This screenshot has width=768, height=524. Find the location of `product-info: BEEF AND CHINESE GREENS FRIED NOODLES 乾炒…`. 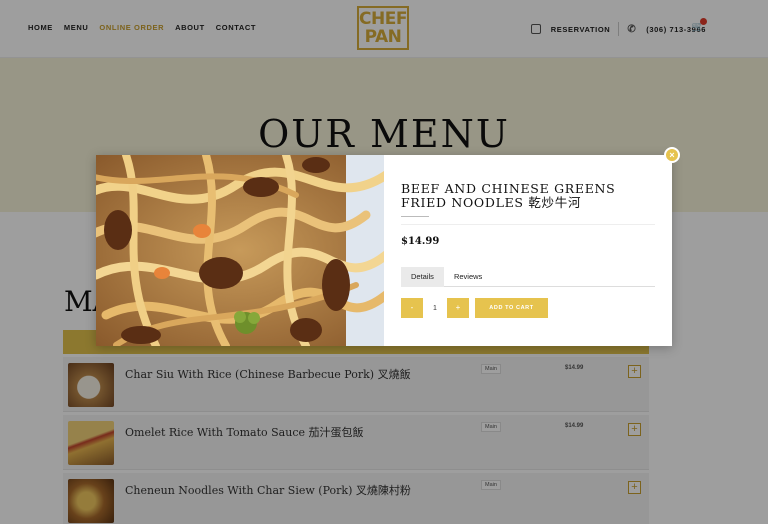

product-info: BEEF AND CHINESE GREENS FRIED NOODLES 乾炒… is located at coordinates (528, 249).